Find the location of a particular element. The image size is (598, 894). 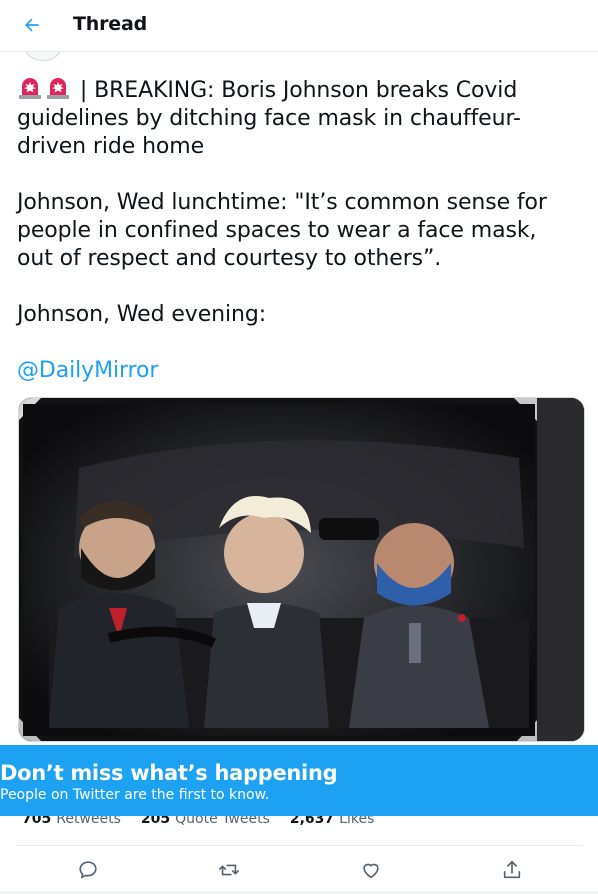

action-bar is located at coordinates (299, 870).